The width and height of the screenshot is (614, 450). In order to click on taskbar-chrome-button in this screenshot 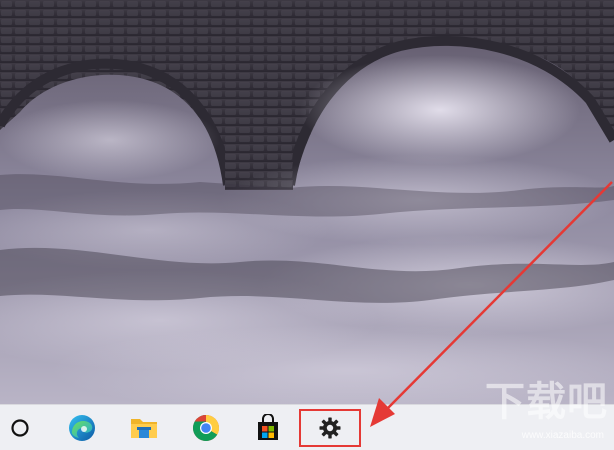, I will do `click(206, 428)`.